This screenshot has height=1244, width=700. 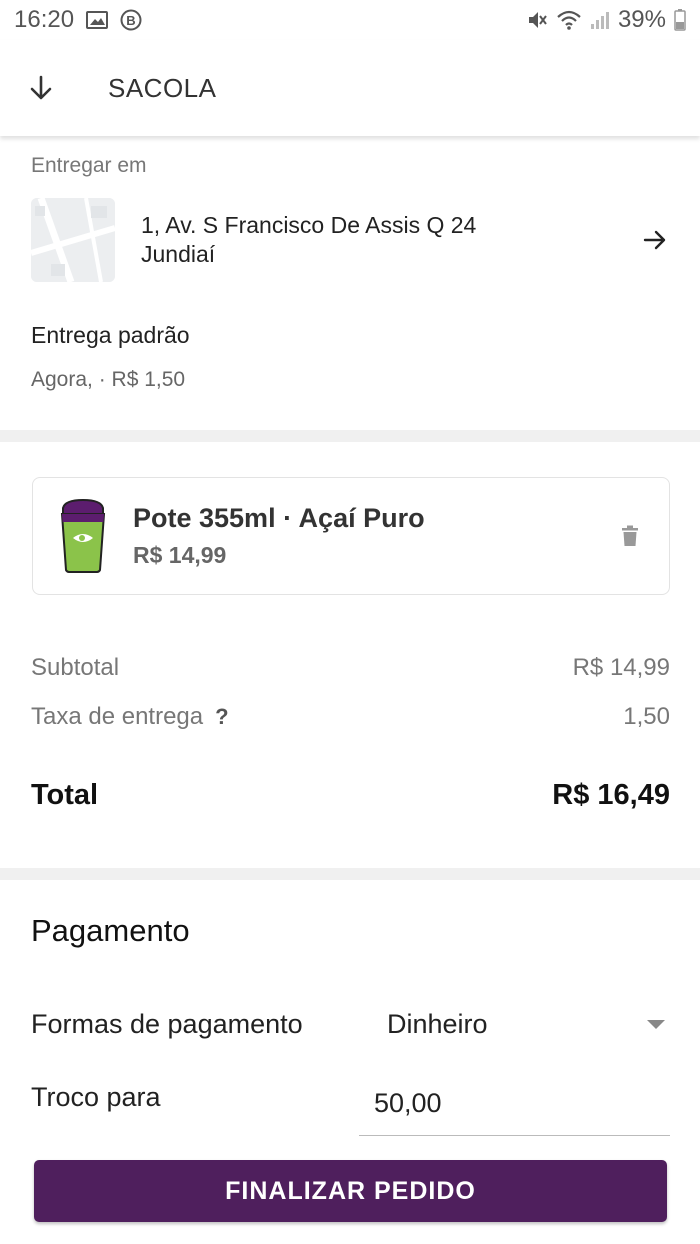 What do you see at coordinates (89, 165) in the screenshot?
I see `deliver-to-label: Entregar em` at bounding box center [89, 165].